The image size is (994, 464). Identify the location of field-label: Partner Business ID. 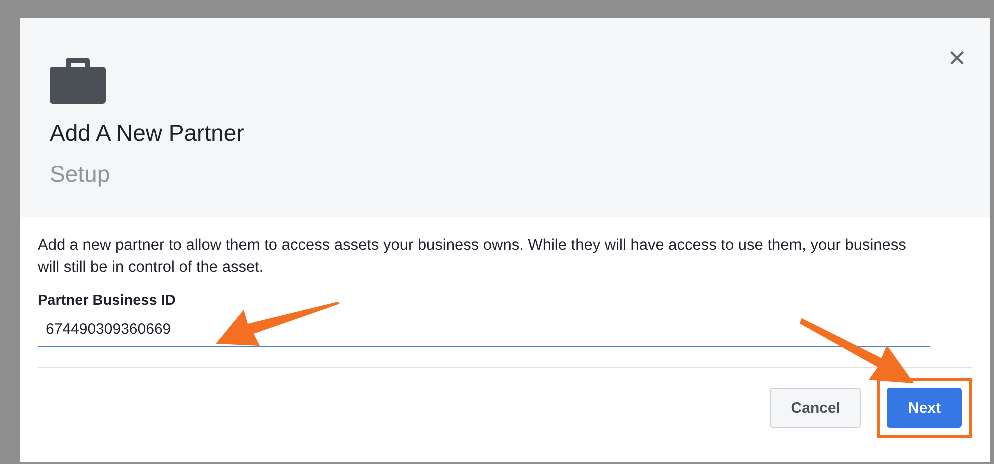
(107, 301).